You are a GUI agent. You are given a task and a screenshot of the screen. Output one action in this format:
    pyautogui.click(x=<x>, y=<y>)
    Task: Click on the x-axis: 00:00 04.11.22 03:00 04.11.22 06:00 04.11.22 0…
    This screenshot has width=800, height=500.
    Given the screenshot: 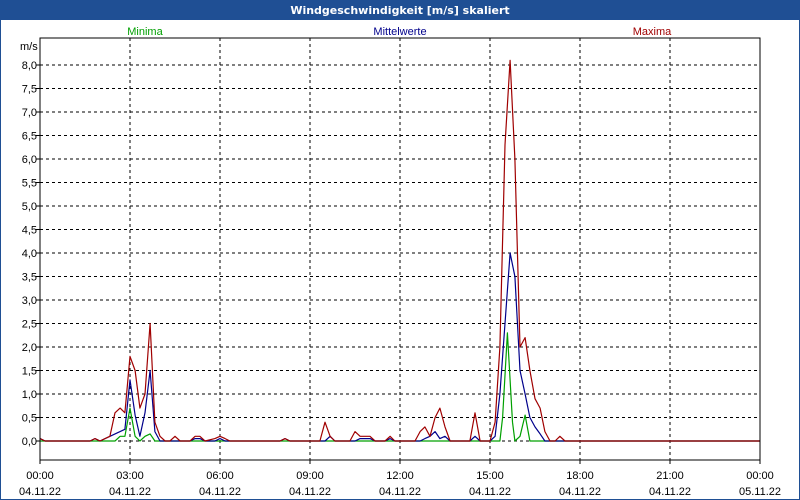 What is the action you would take?
    pyautogui.click(x=400, y=479)
    